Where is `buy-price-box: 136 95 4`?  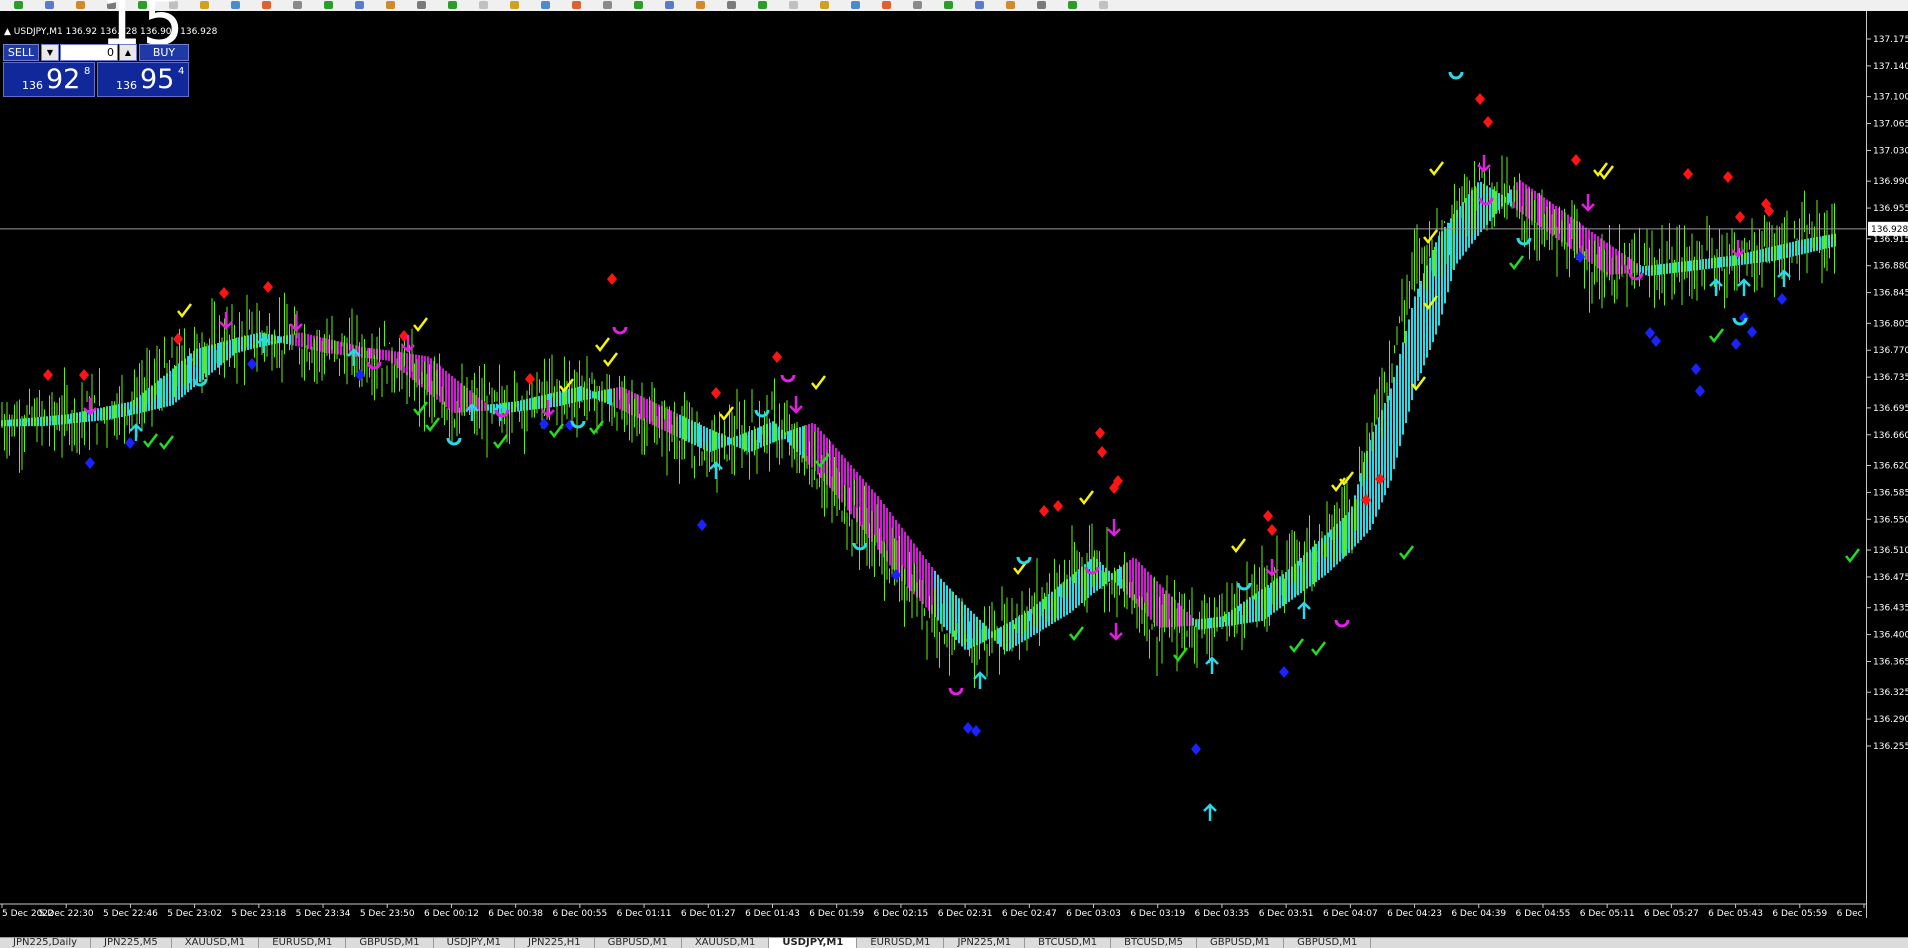
buy-price-box: 136 95 4 is located at coordinates (143, 79).